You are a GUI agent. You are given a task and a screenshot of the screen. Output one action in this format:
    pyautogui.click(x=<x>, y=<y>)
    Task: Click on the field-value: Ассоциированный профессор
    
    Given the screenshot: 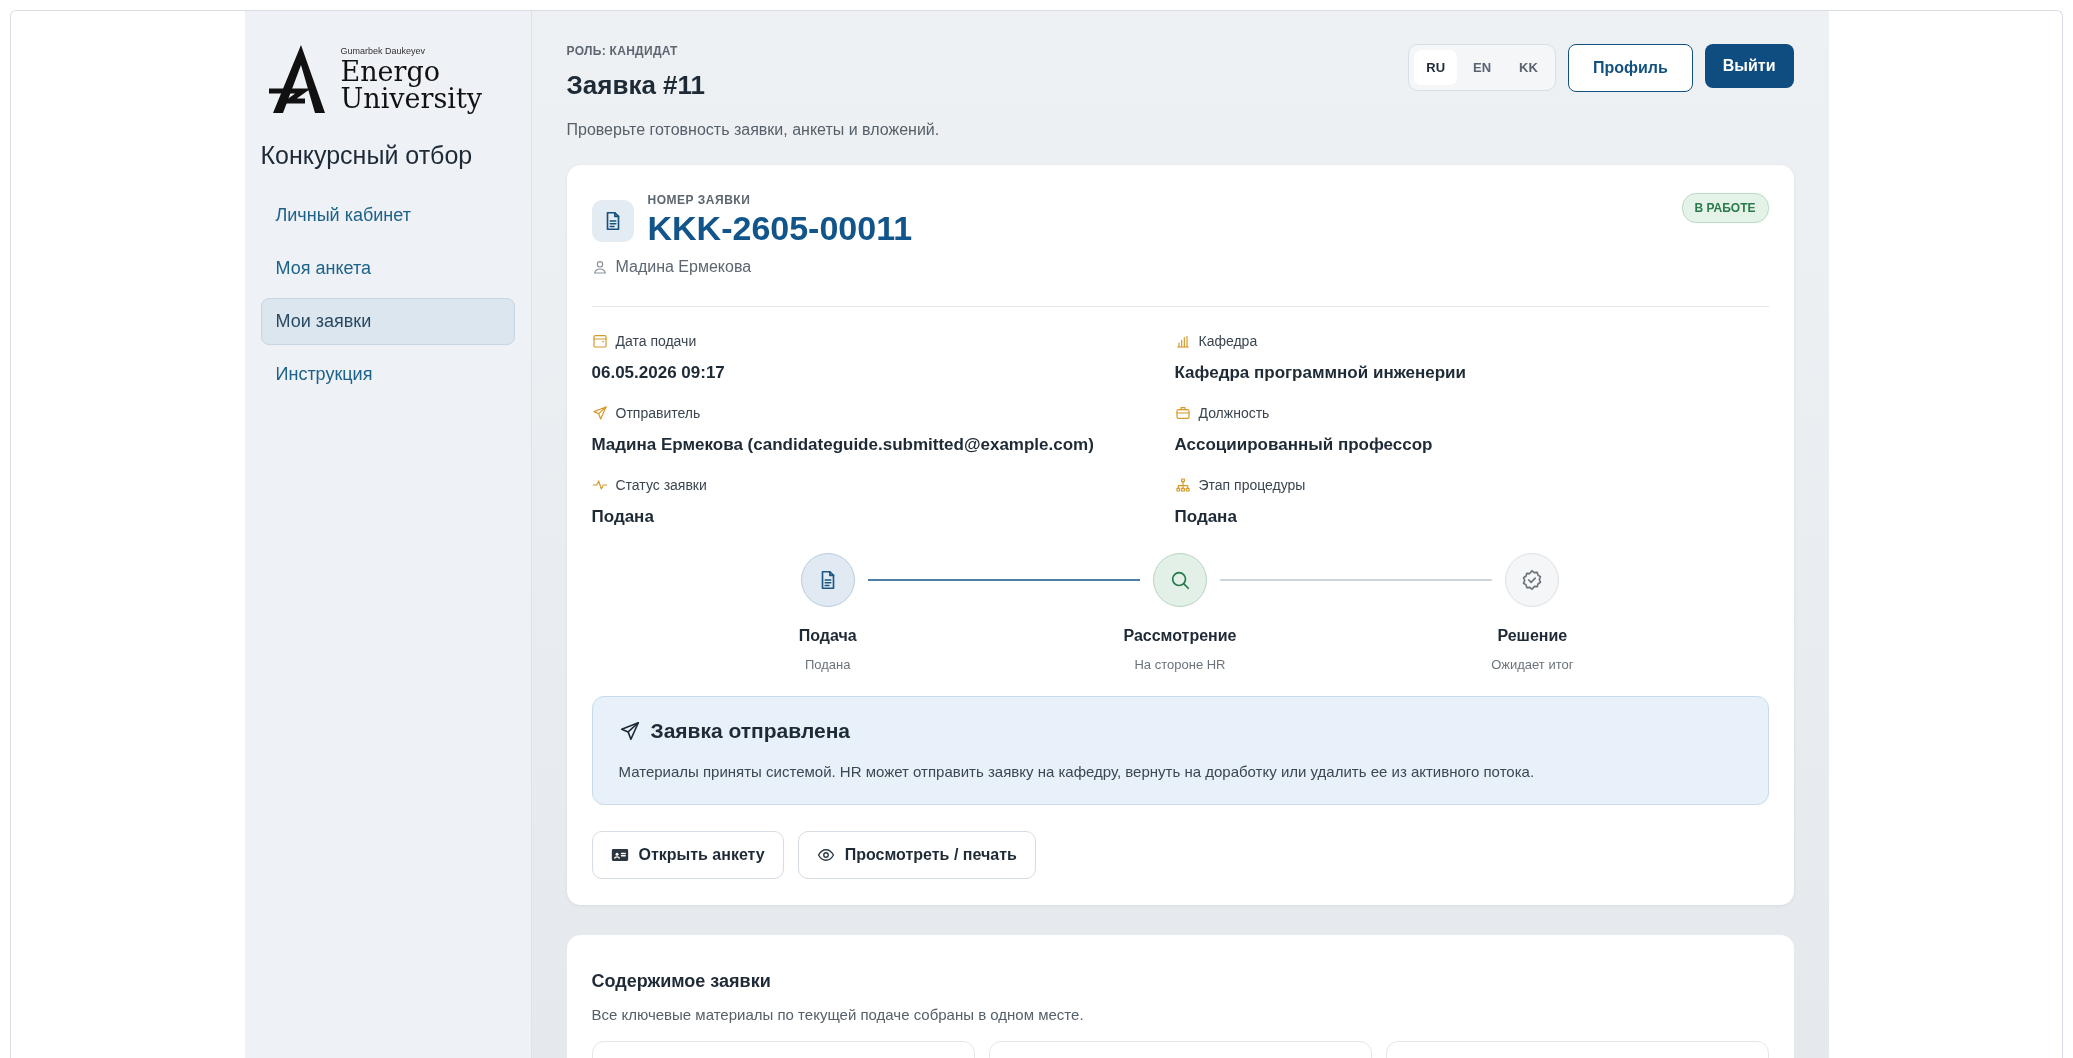 What is the action you would take?
    pyautogui.click(x=1304, y=445)
    